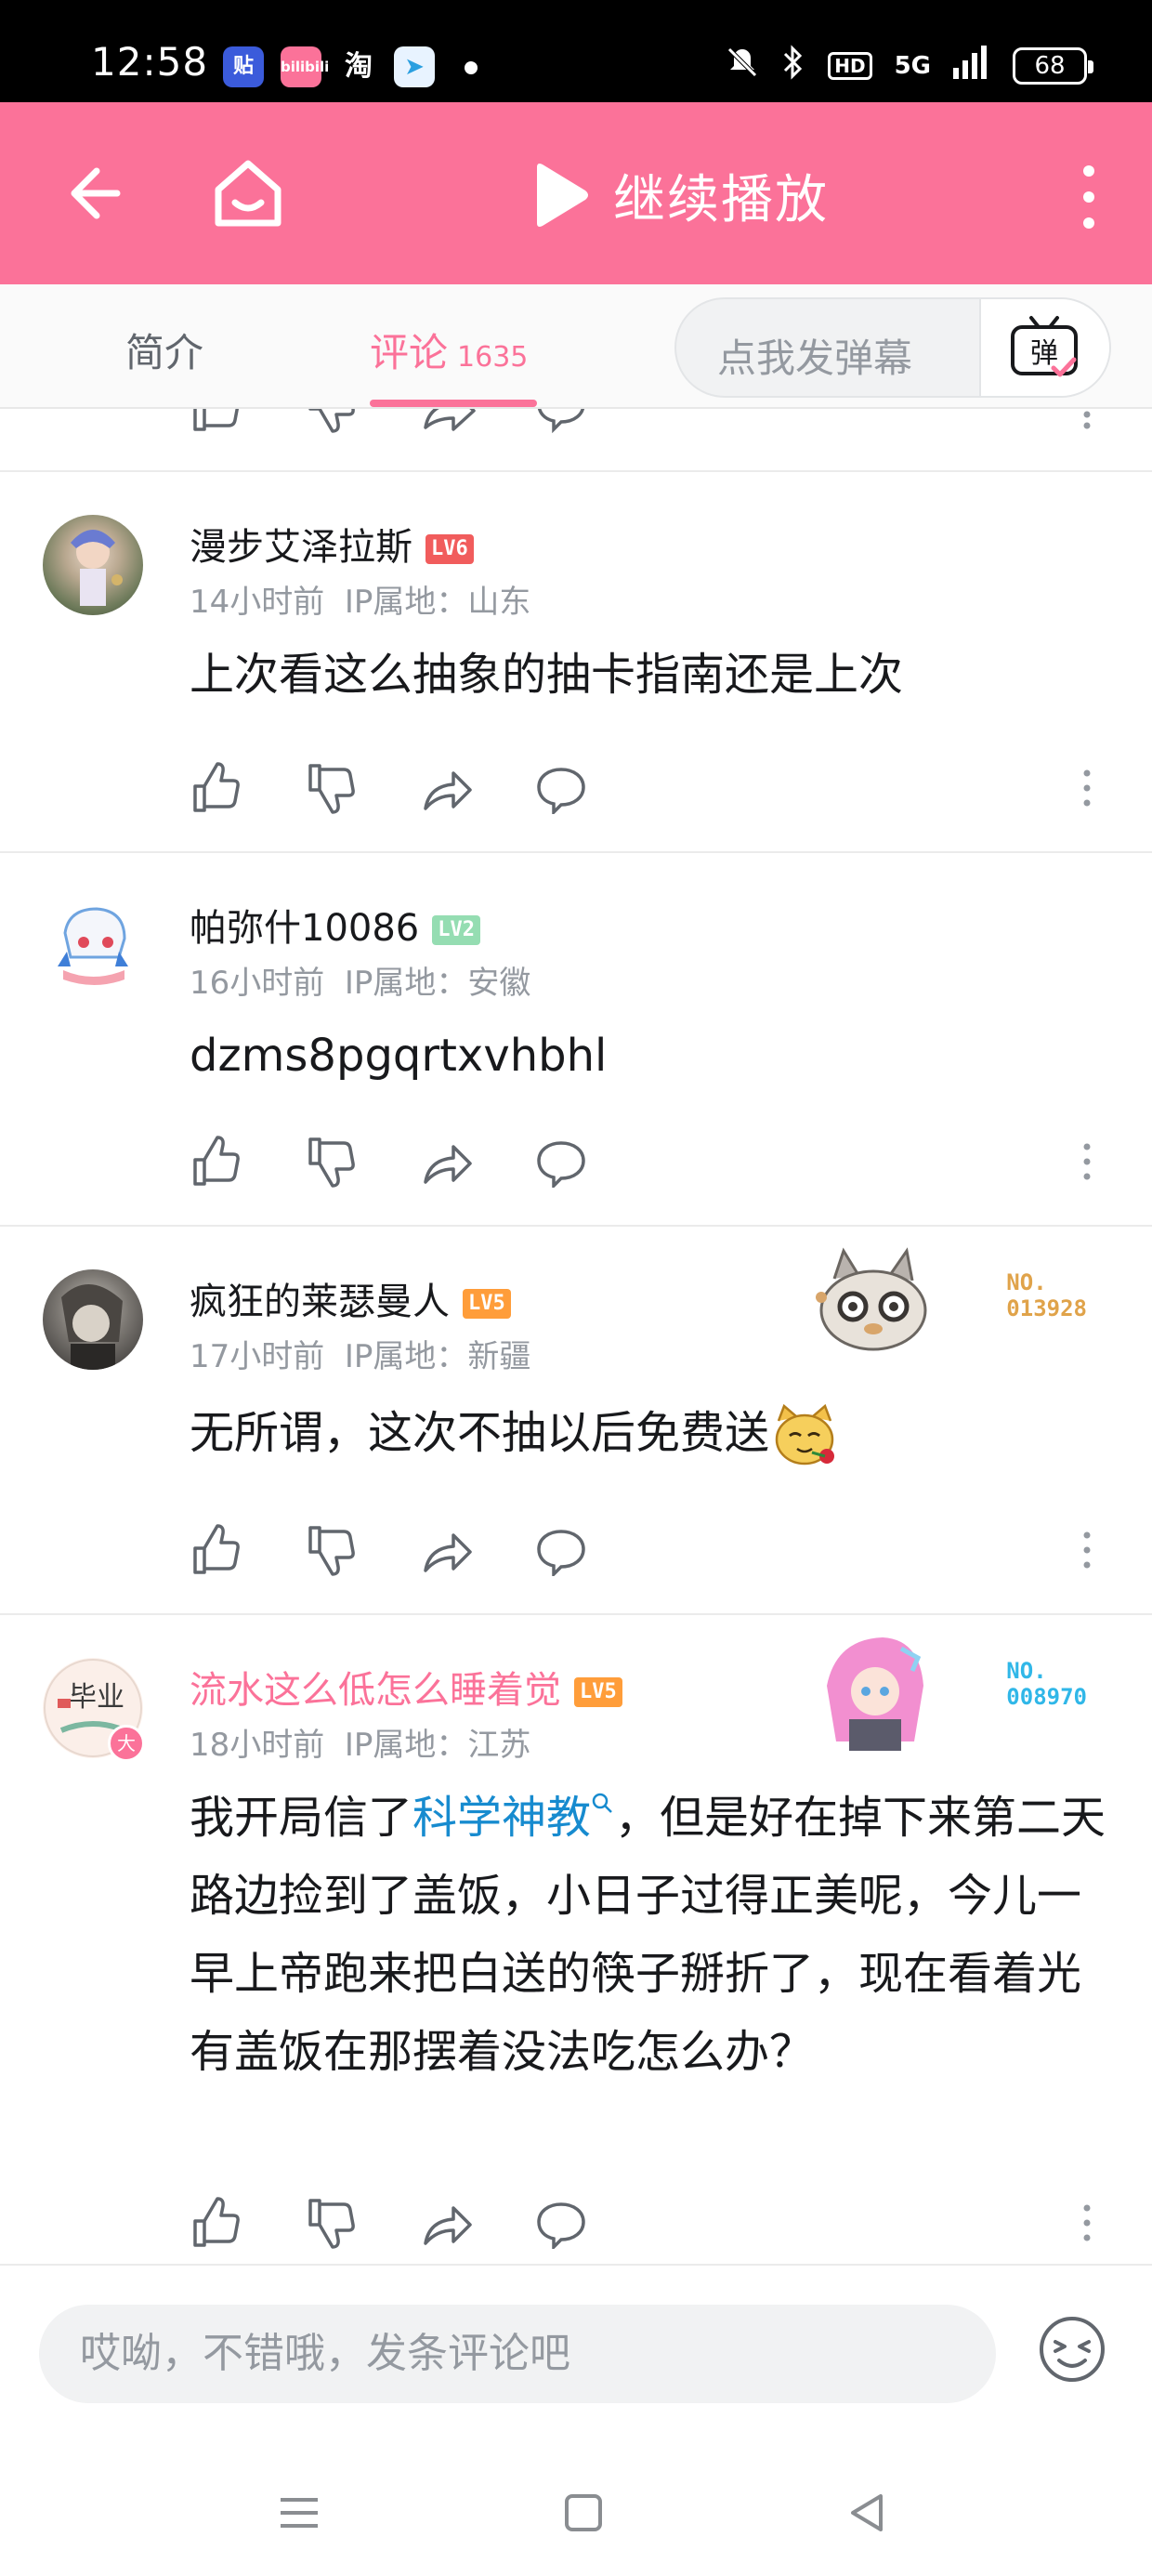  What do you see at coordinates (244, 66) in the screenshot?
I see `tieba-app-icon: 贴` at bounding box center [244, 66].